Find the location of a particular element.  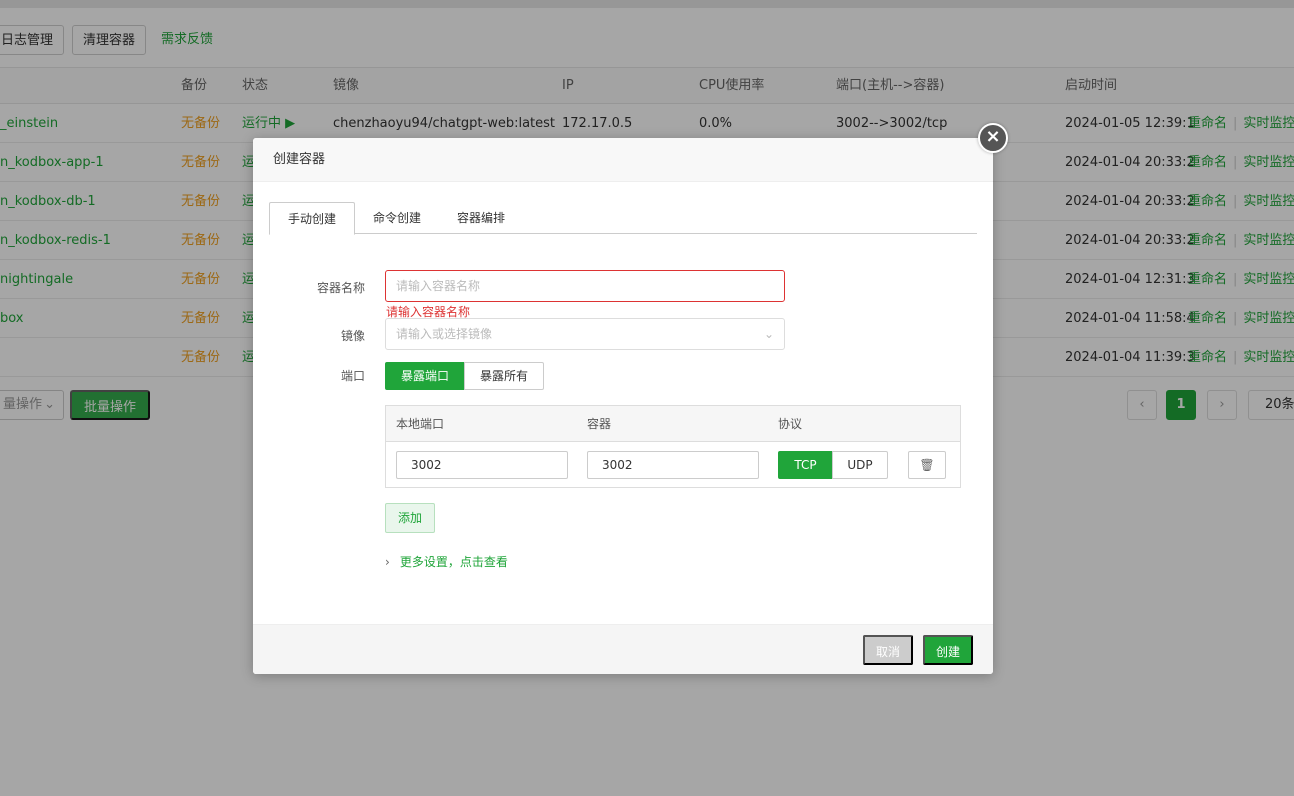

more-settings-label: 更多设置，点击查看 is located at coordinates (453, 562).